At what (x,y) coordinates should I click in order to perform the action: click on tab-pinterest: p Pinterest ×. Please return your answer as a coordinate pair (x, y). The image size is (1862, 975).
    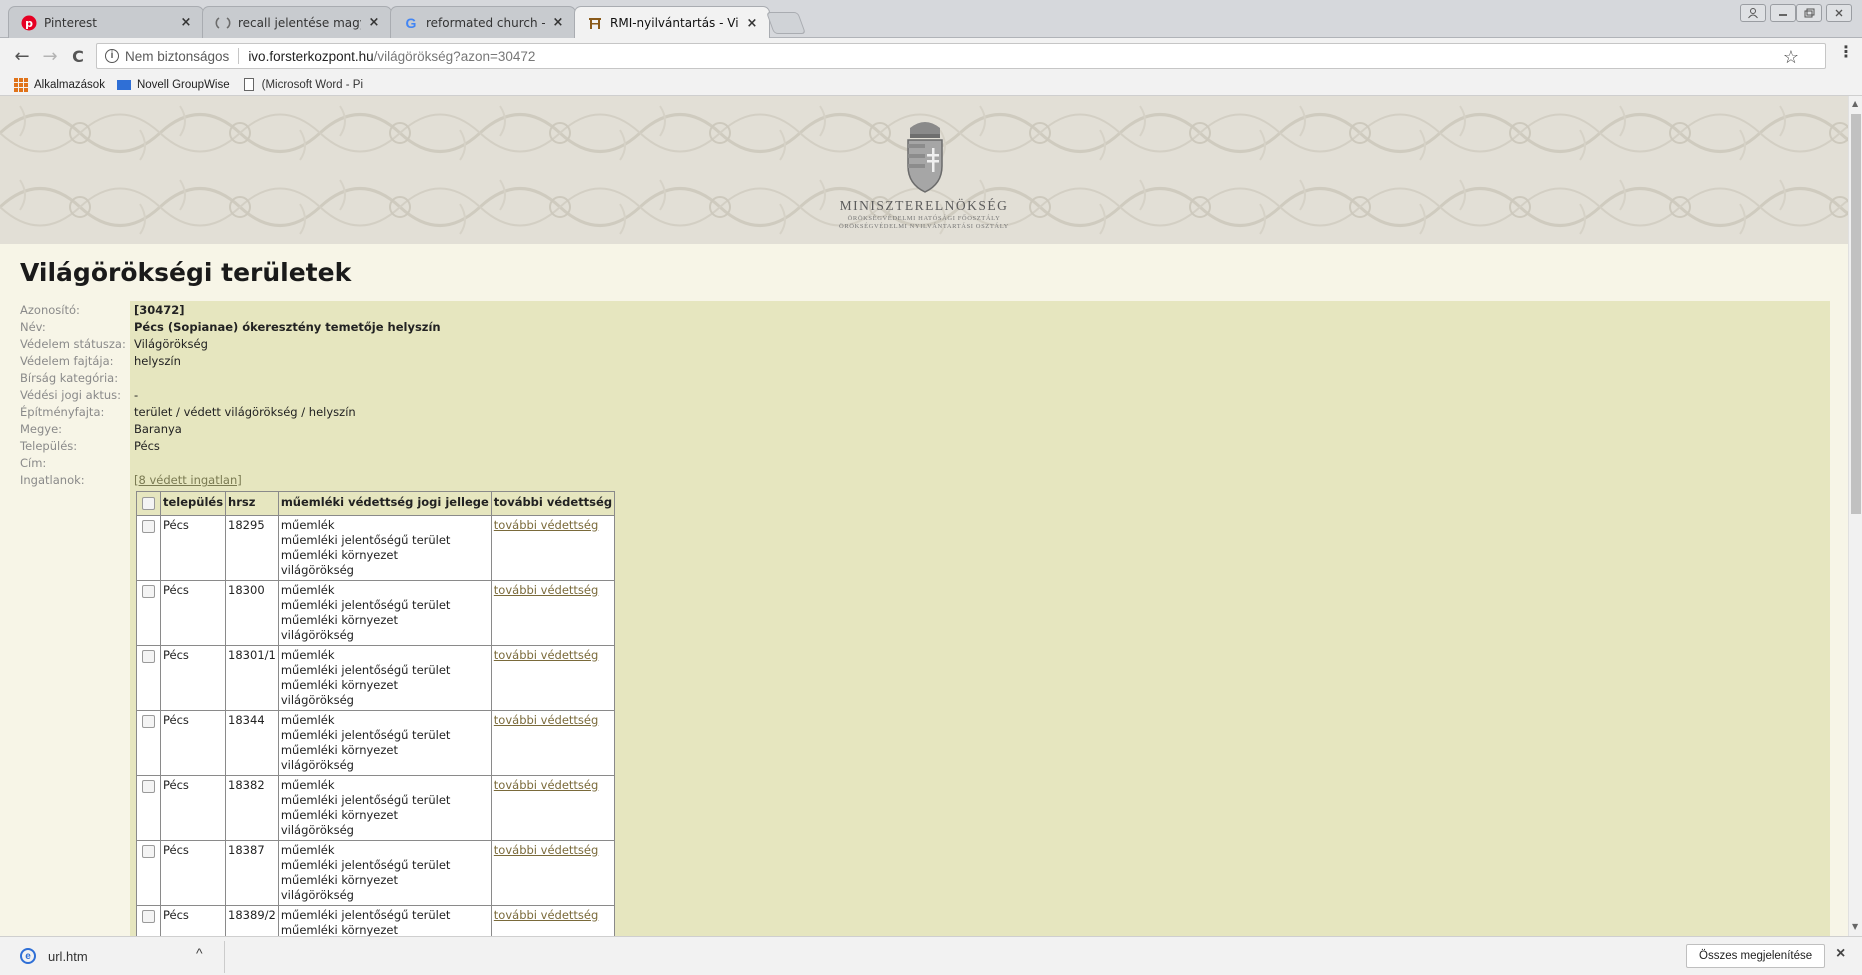
    Looking at the image, I should click on (106, 22).